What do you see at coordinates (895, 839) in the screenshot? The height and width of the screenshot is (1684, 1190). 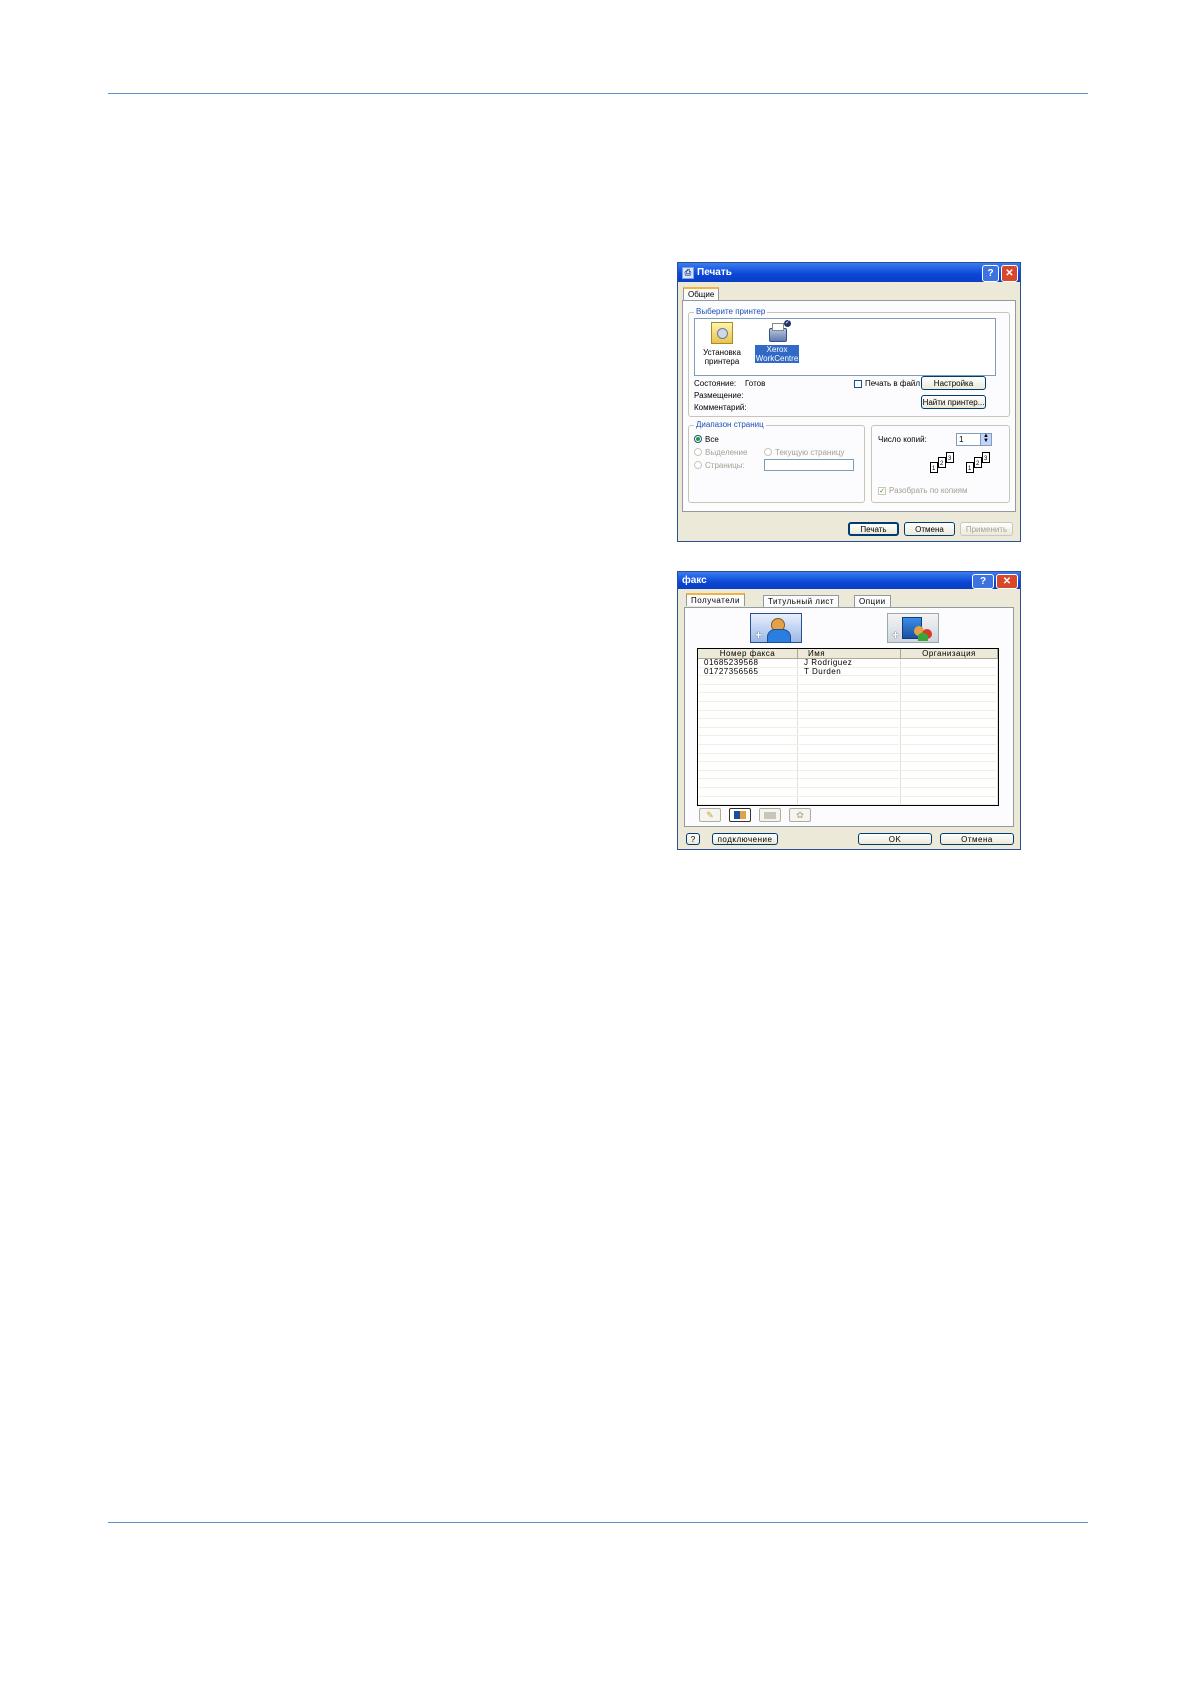 I see `ok-button: OK` at bounding box center [895, 839].